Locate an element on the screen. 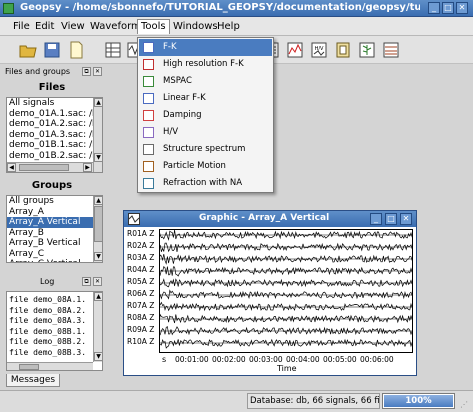  files-list-item: All signals is located at coordinates (50, 103).